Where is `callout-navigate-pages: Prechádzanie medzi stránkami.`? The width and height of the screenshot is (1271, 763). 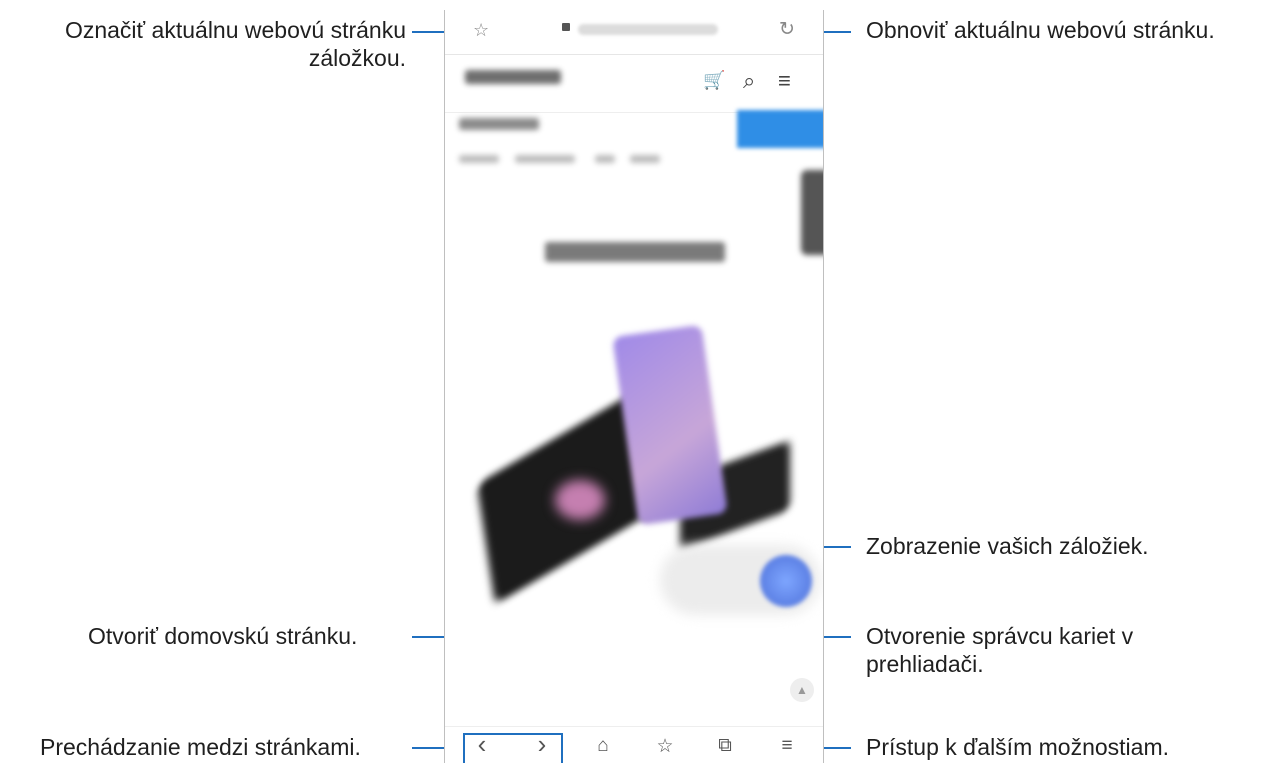
callout-navigate-pages: Prechádzanie medzi stránkami. is located at coordinates (200, 747).